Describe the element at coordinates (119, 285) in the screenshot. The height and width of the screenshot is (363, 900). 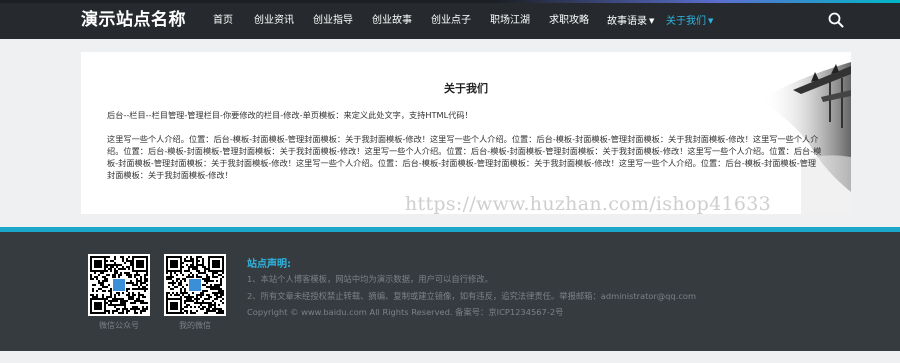
I see `qr-code-wechat-official` at that location.